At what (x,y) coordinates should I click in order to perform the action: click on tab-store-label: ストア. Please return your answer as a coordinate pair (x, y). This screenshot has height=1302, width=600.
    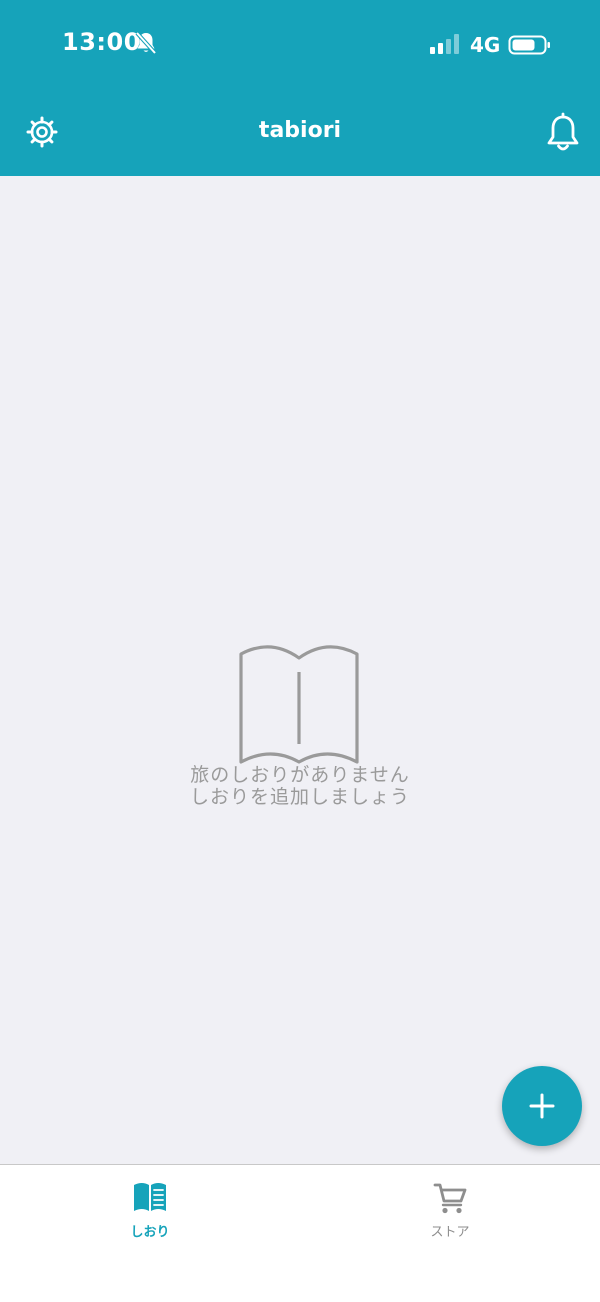
    Looking at the image, I should click on (450, 1232).